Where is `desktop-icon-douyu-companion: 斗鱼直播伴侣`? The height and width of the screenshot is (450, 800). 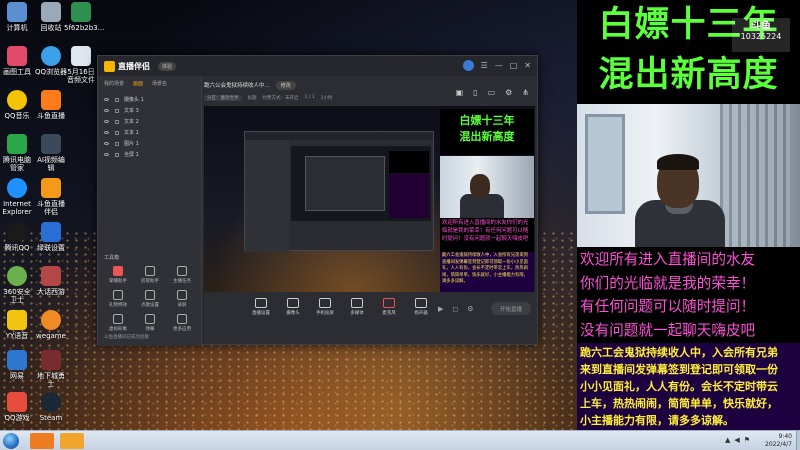 desktop-icon-douyu-companion: 斗鱼直播伴侣 is located at coordinates (51, 197).